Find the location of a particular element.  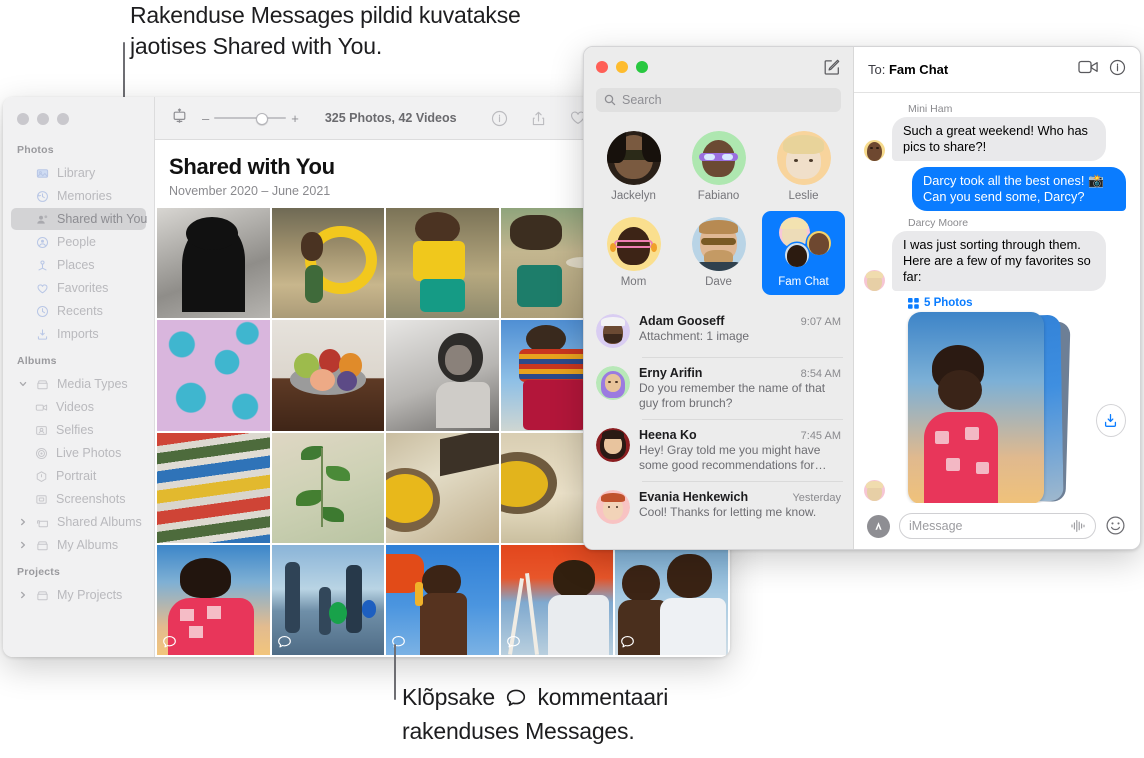

sidebar-item-places: Places is located at coordinates (78, 265).